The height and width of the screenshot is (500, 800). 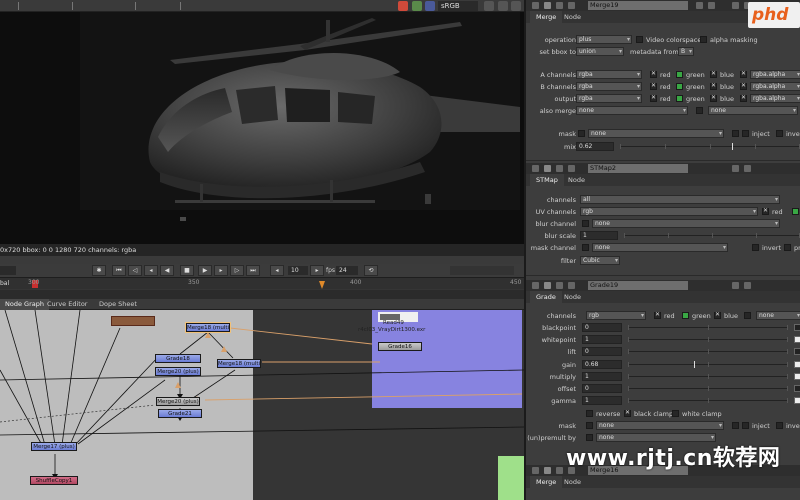 What do you see at coordinates (699, 5) in the screenshot?
I see `undo-icon` at bounding box center [699, 5].